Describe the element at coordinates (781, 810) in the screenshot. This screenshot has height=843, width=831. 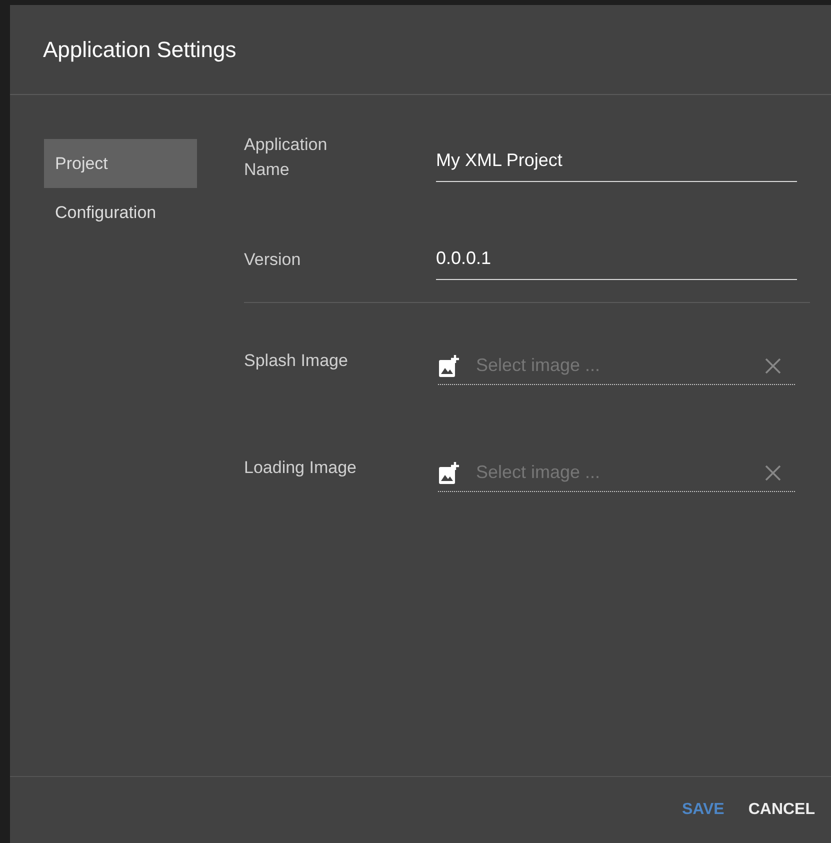
I see `dialog-button: CANCEL` at that location.